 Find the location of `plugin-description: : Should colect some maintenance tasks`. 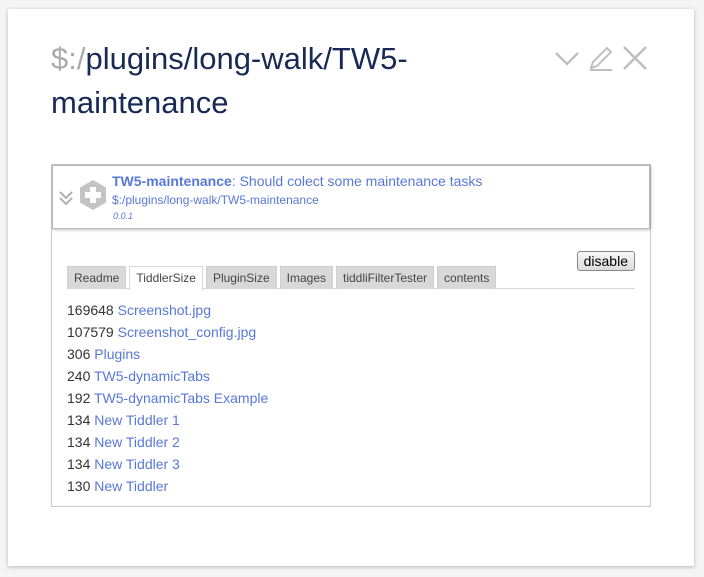

plugin-description: : Should colect some maintenance tasks is located at coordinates (357, 181).